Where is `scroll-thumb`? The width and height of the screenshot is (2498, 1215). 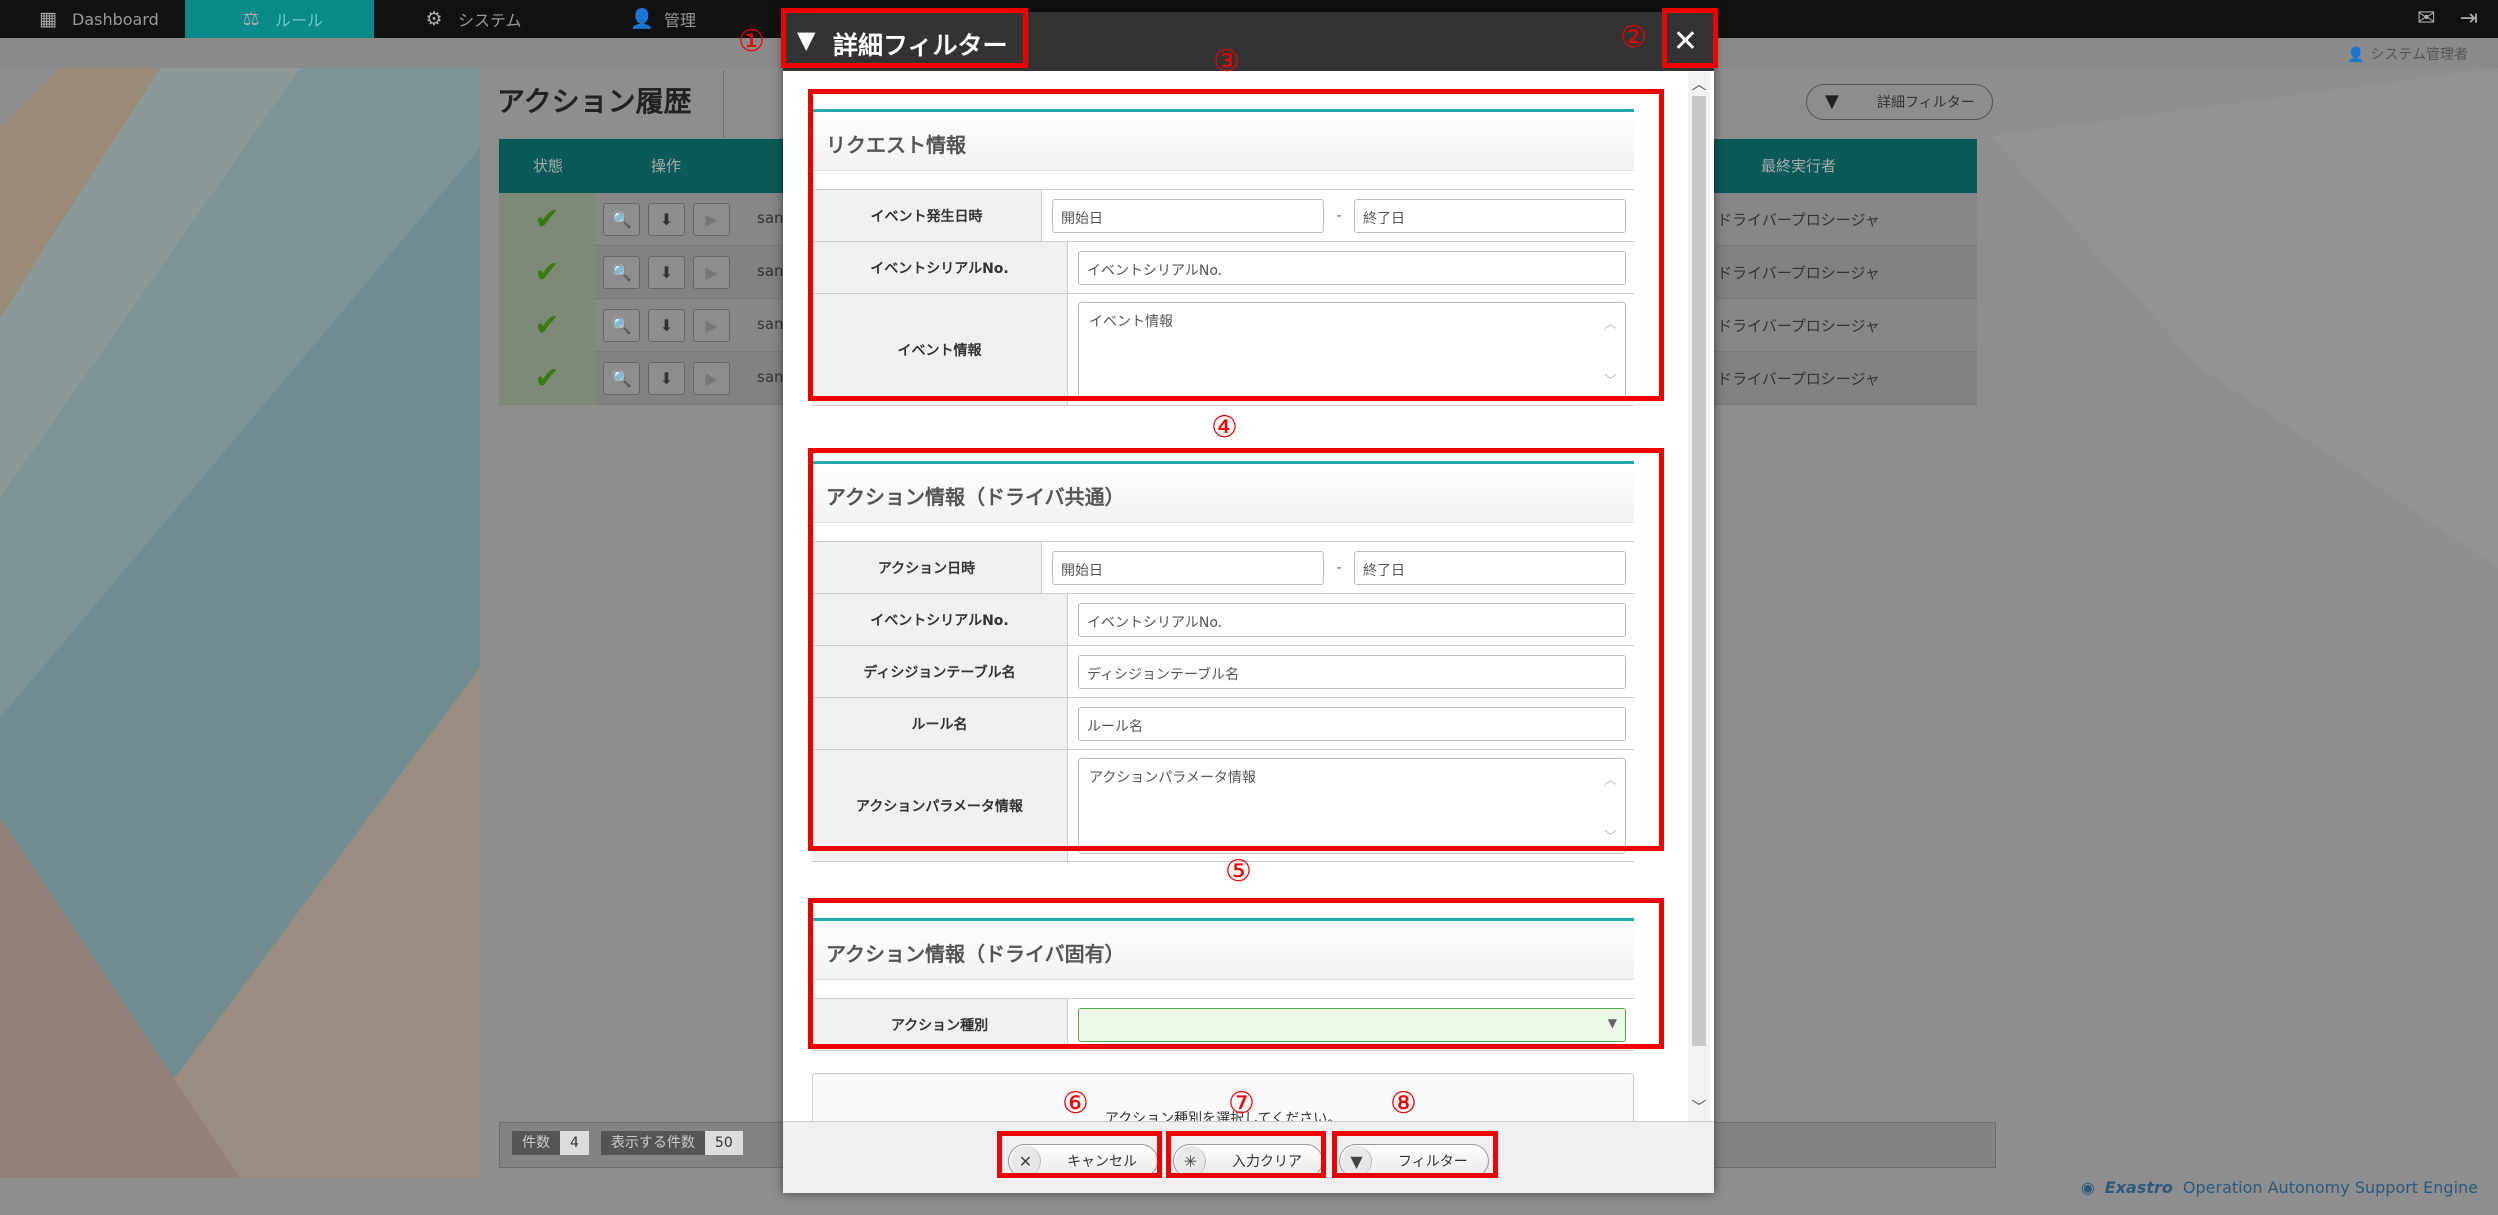 scroll-thumb is located at coordinates (1699, 571).